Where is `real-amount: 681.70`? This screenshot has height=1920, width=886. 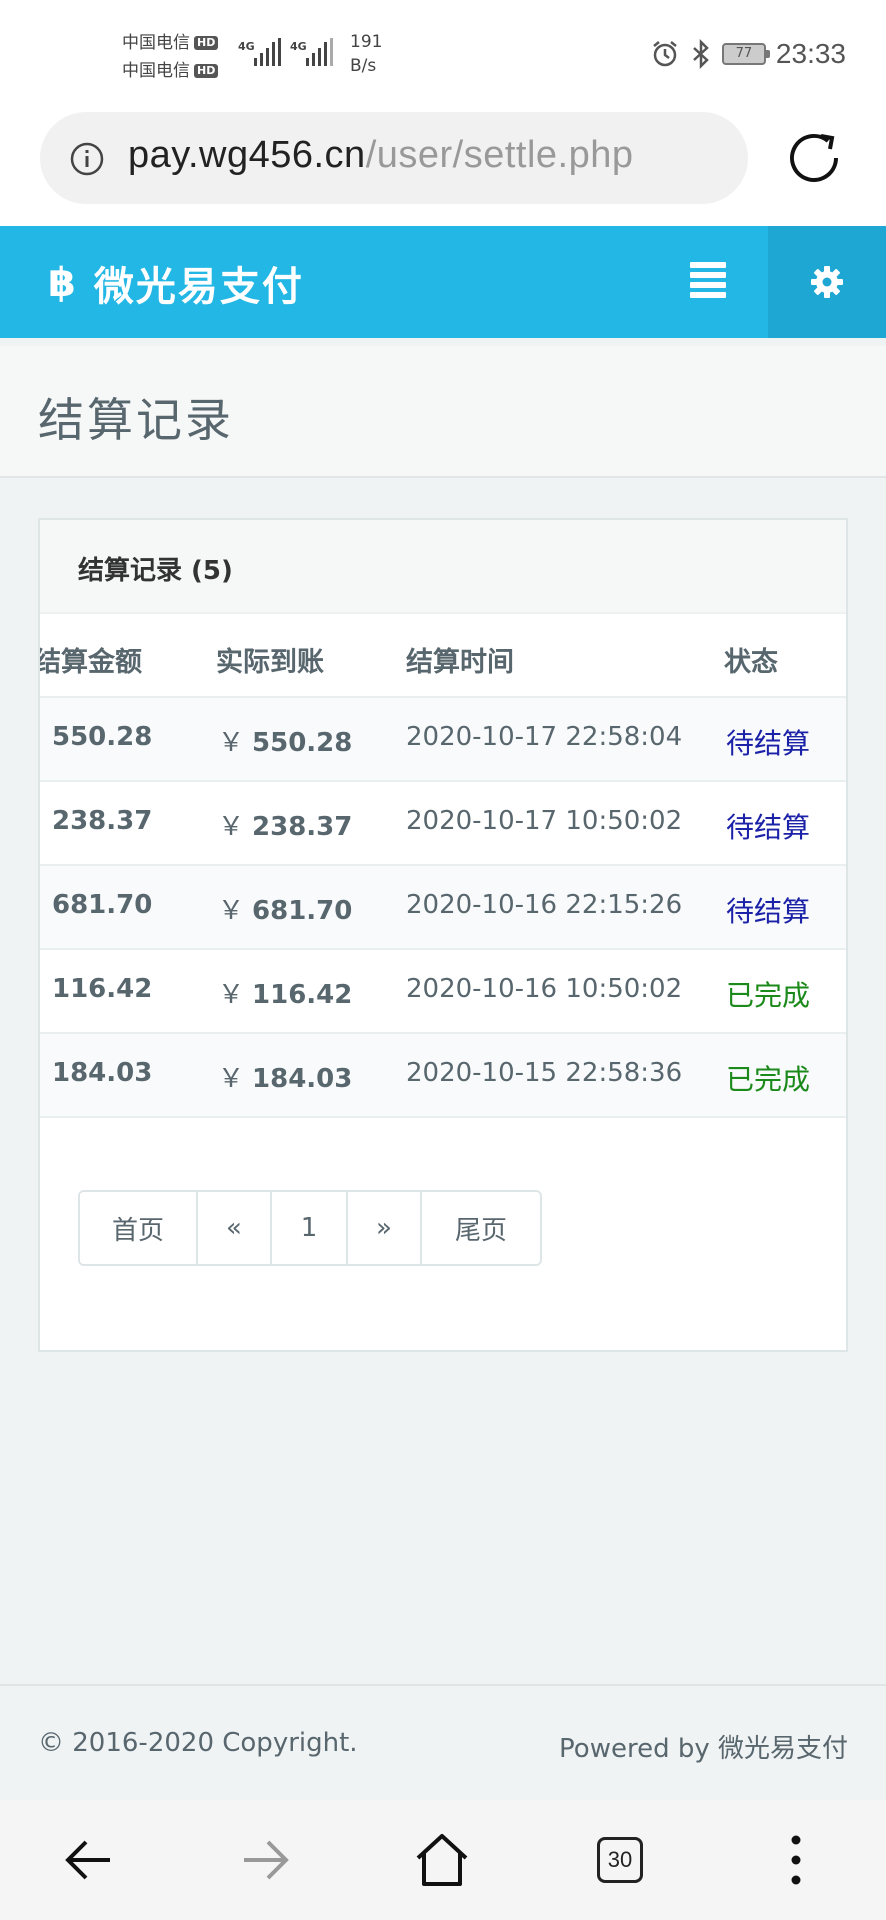 real-amount: 681.70 is located at coordinates (302, 911).